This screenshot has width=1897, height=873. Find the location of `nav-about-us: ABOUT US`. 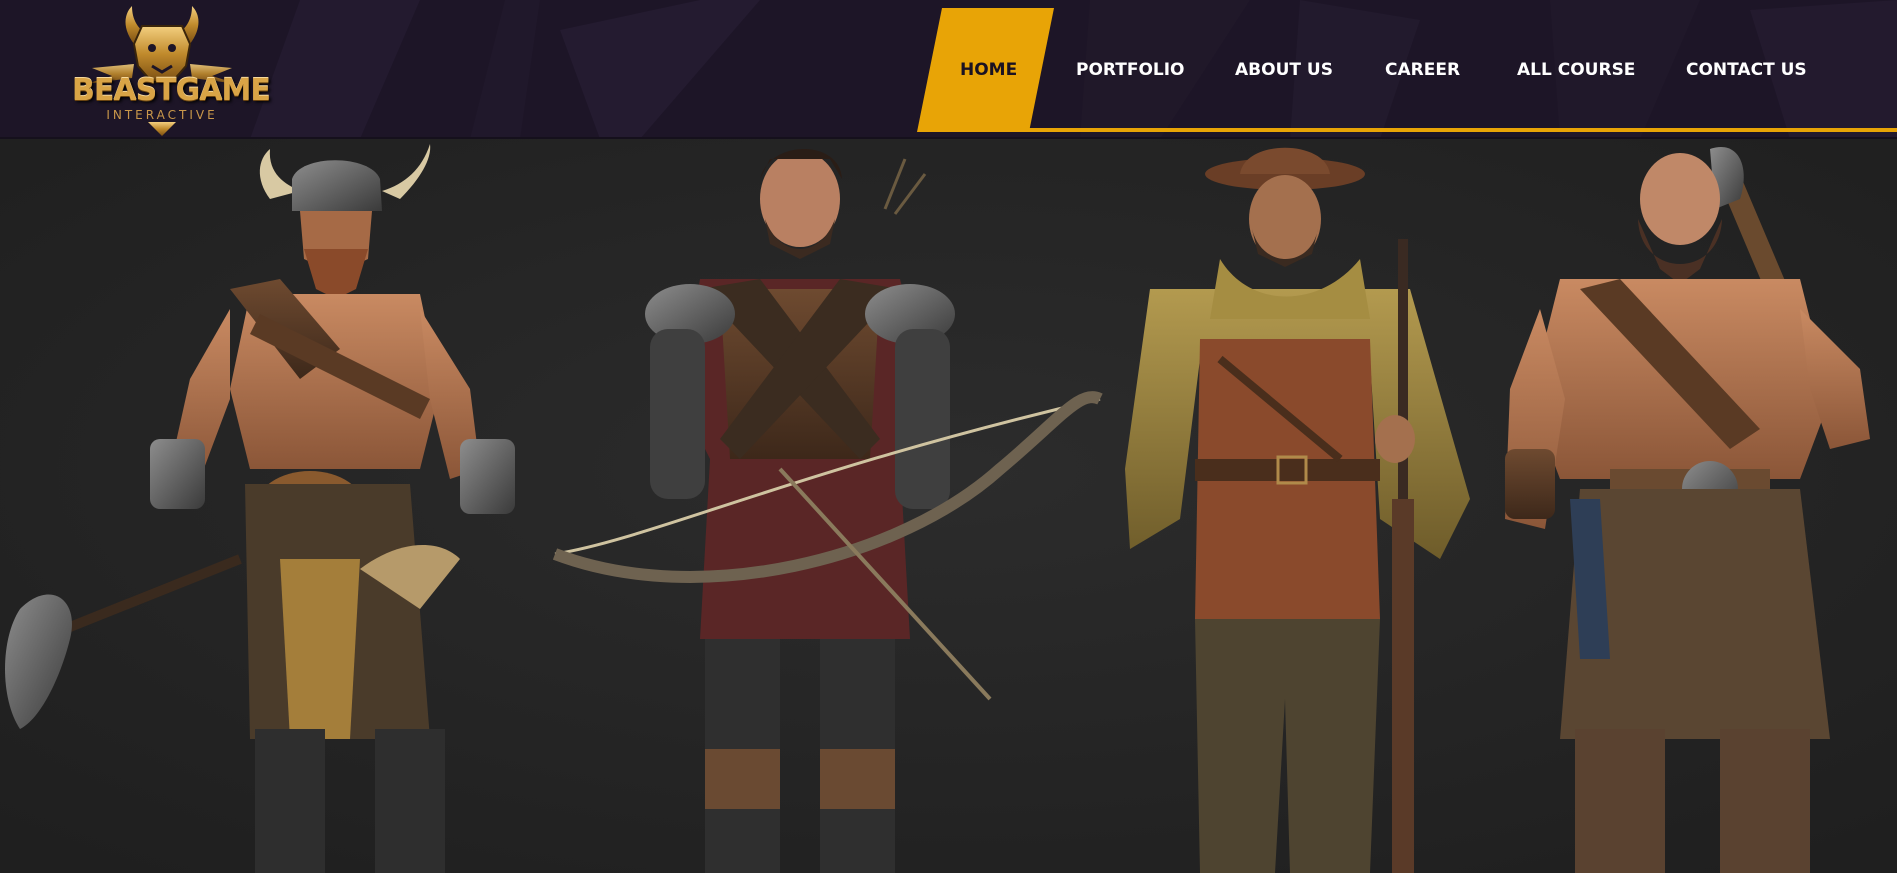

nav-about-us: ABOUT US is located at coordinates (1284, 70).